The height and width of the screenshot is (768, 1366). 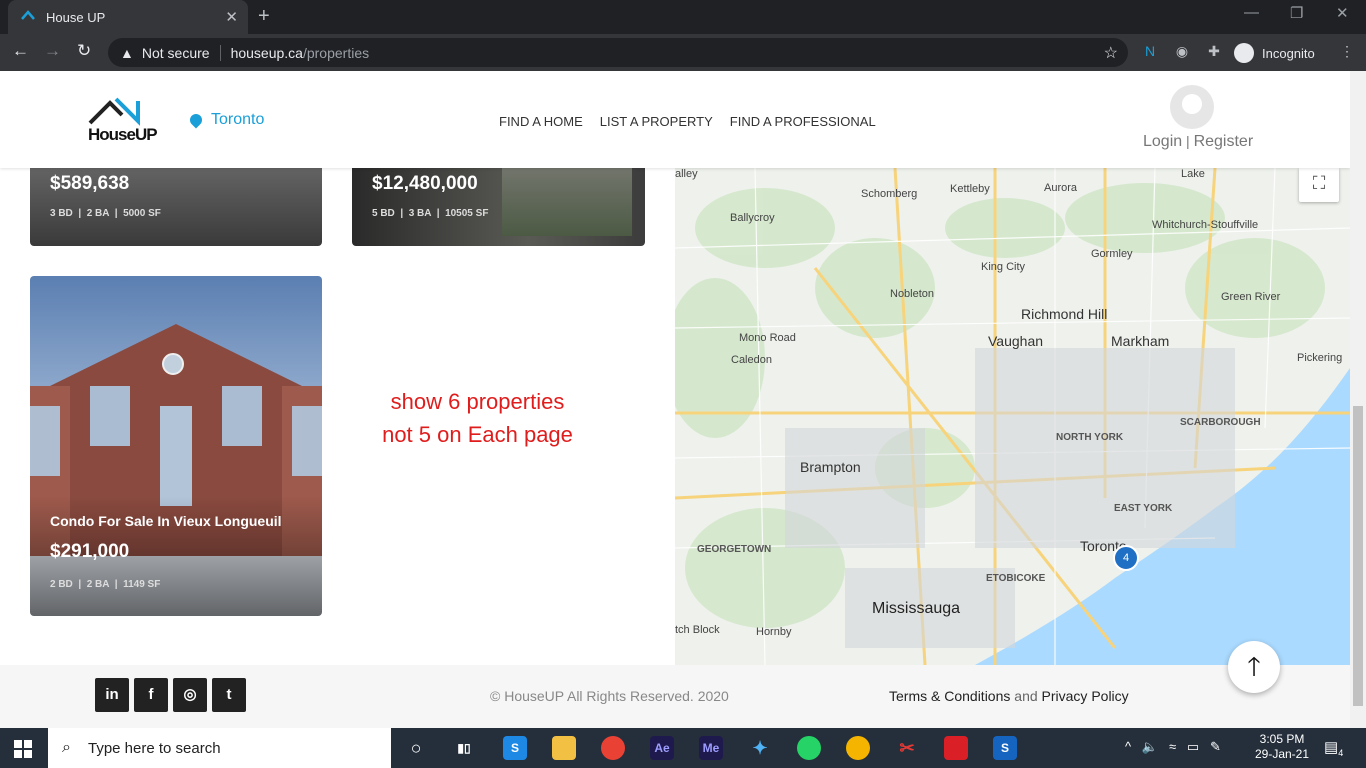 What do you see at coordinates (229, 695) in the screenshot?
I see `twitter-icon: t` at bounding box center [229, 695].